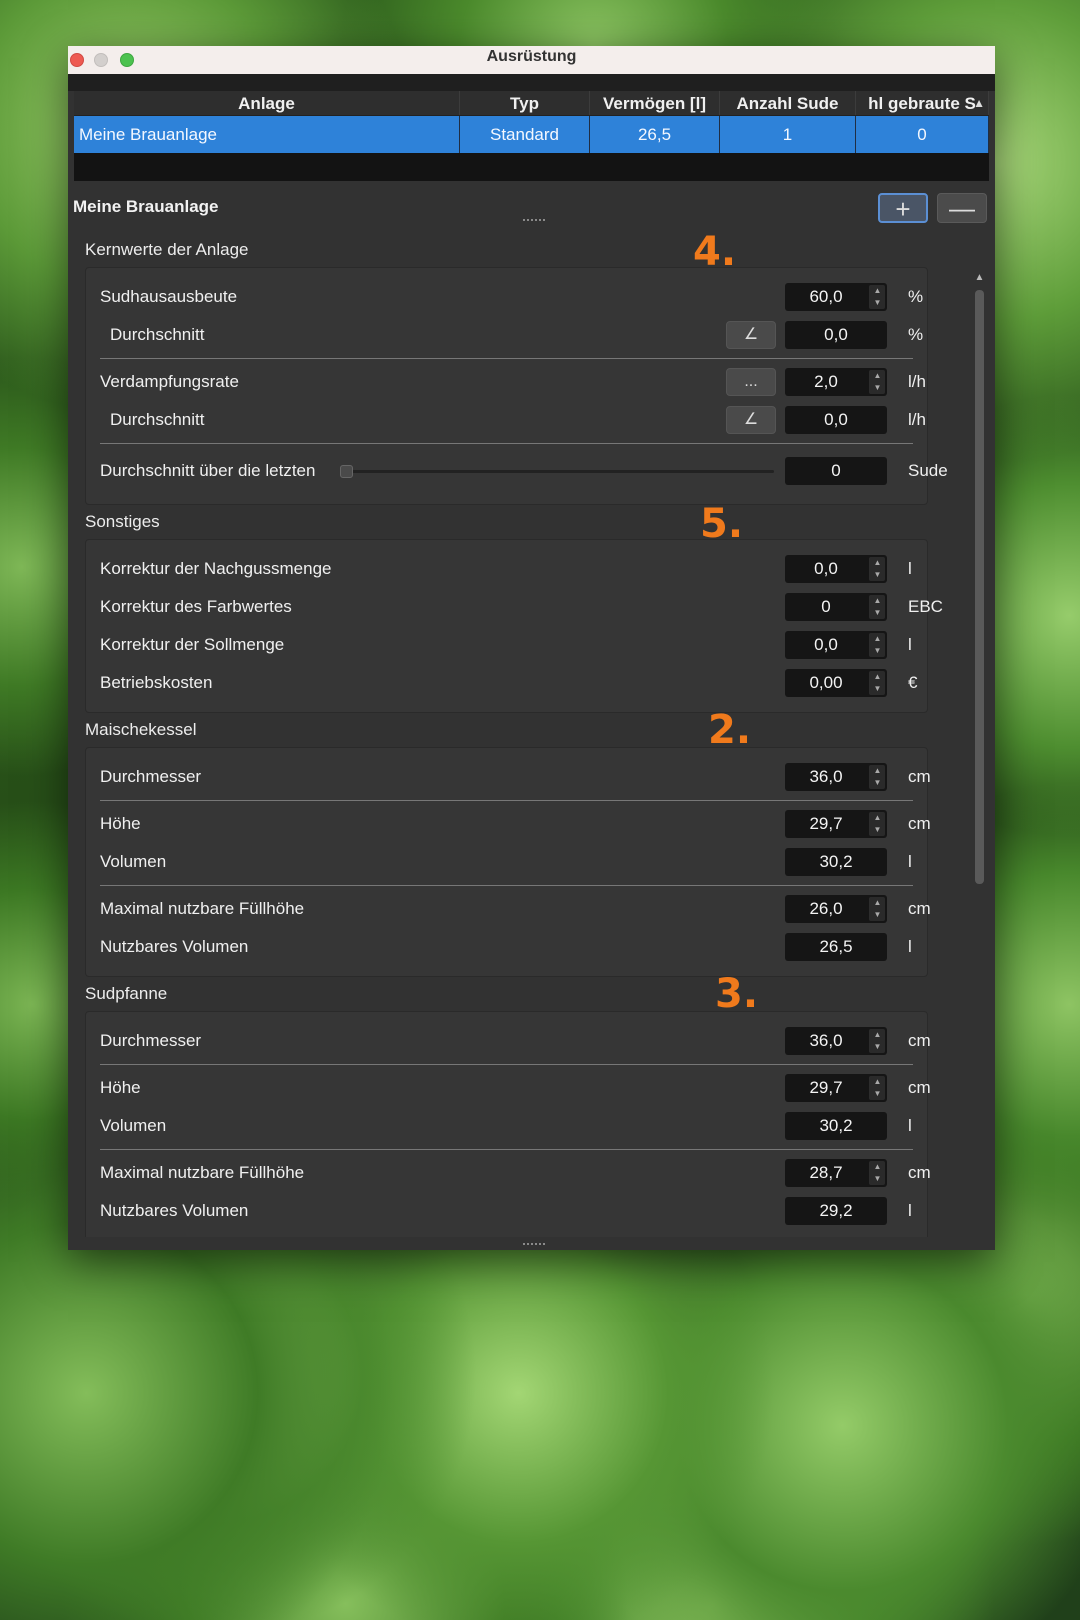 The width and height of the screenshot is (1080, 1620). Describe the element at coordinates (826, 1173) in the screenshot. I see `spinbox-value: 28,7` at that location.